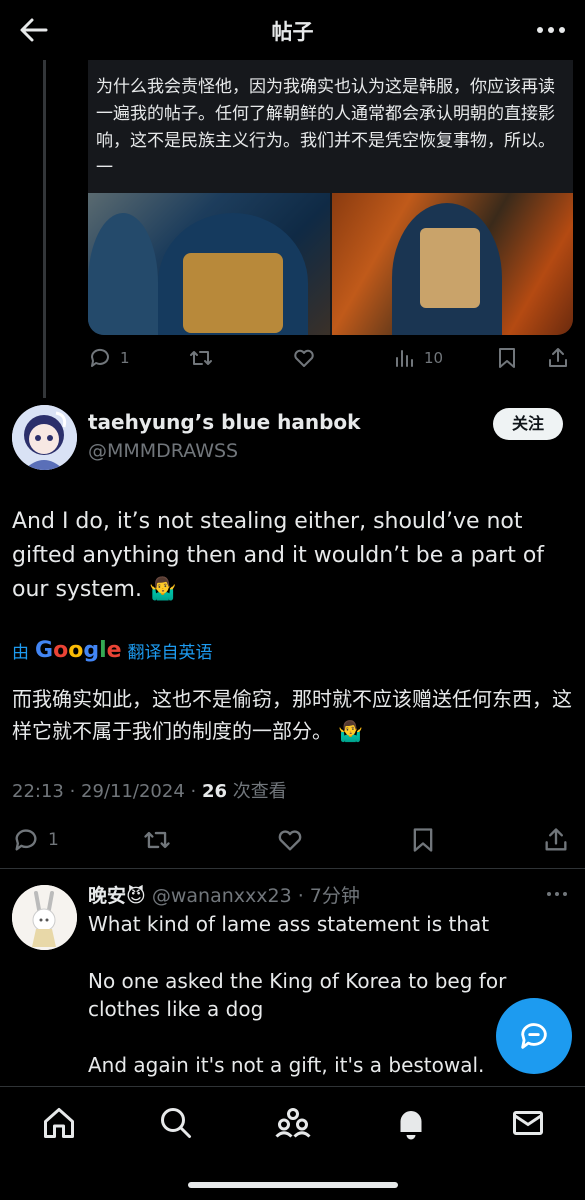  I want to click on avatar, so click(44, 437).